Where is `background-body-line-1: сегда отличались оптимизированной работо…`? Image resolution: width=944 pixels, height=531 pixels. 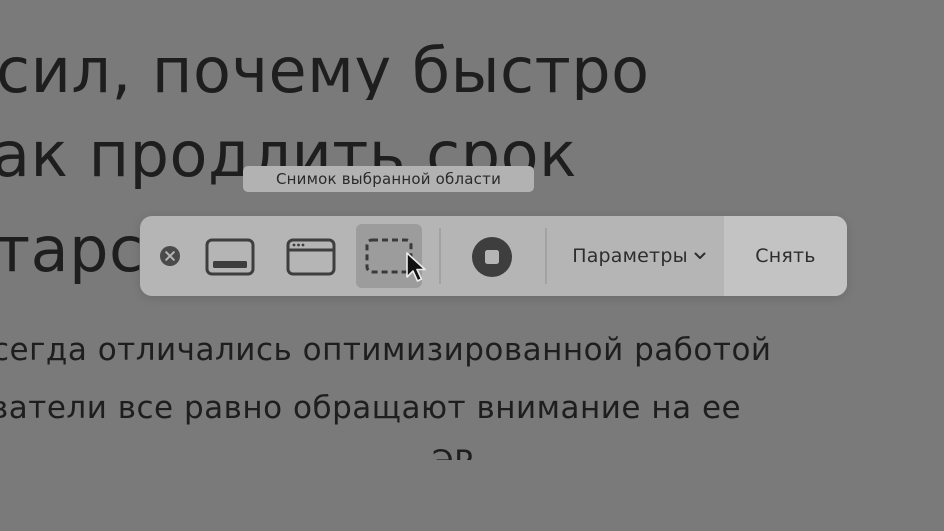 background-body-line-1: сегда отличались оптимизированной работо… is located at coordinates (386, 350).